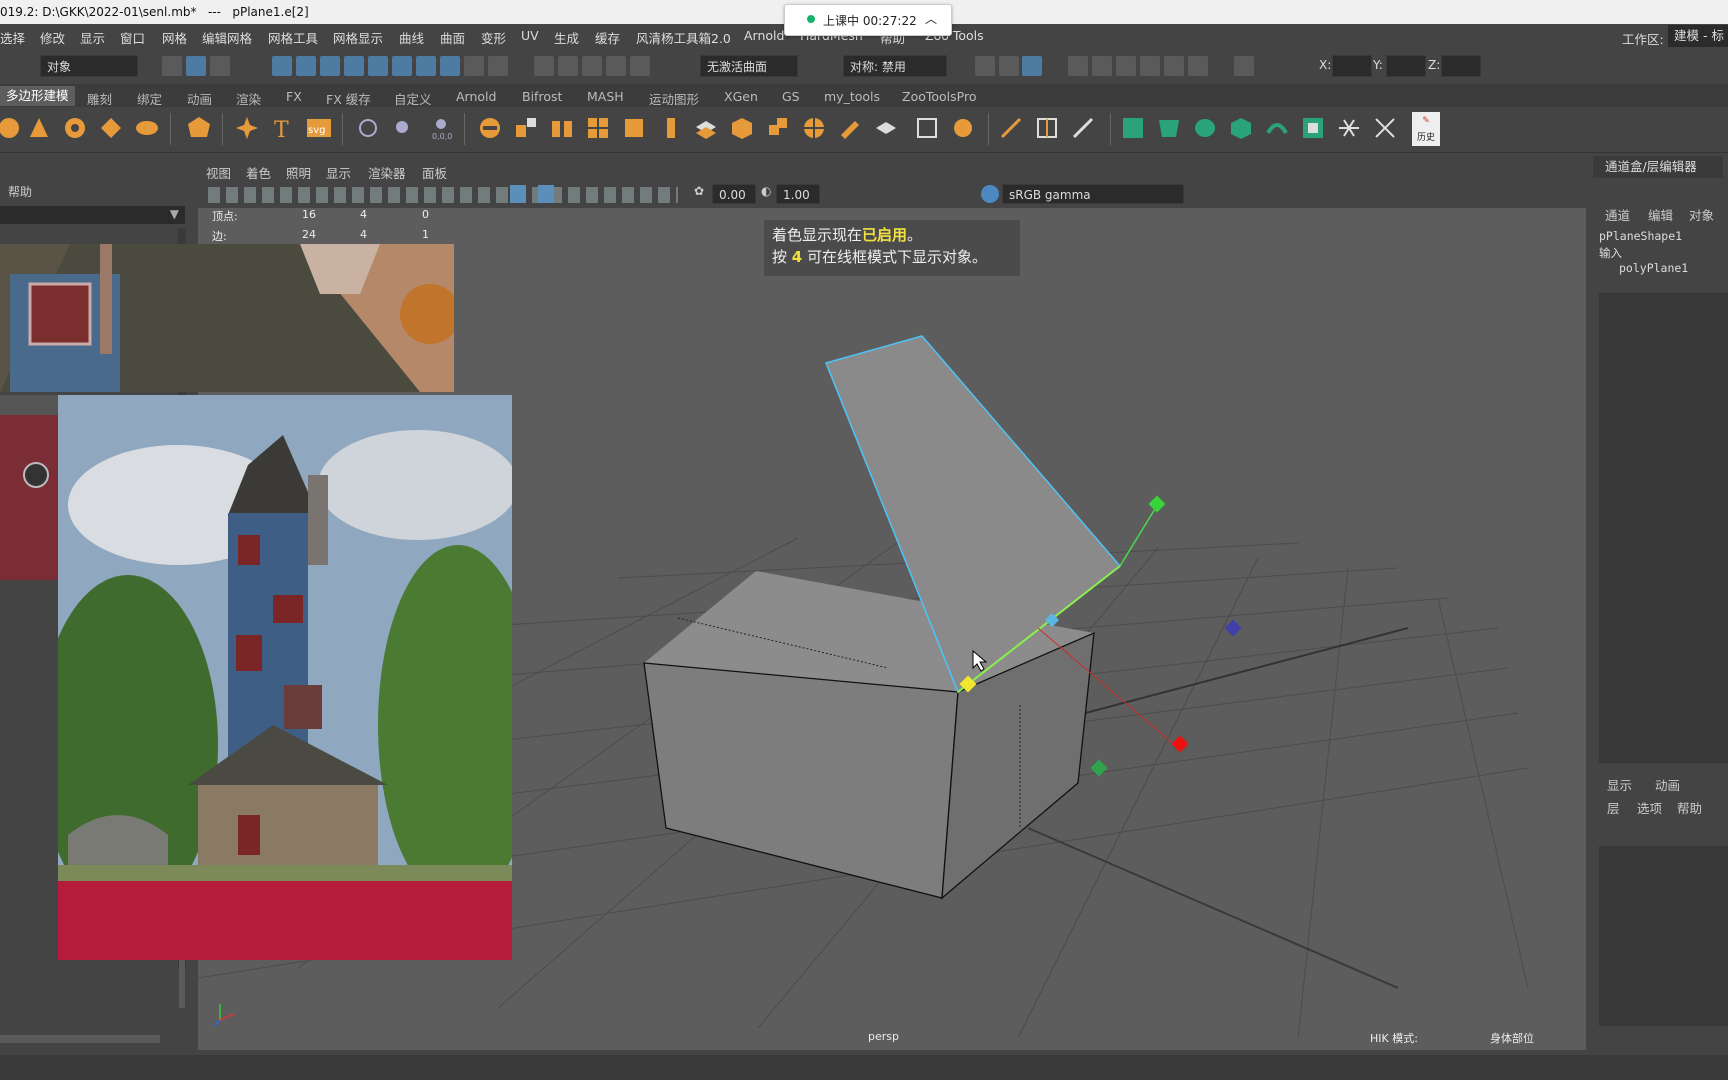 The image size is (1728, 1080). Describe the element at coordinates (1241, 128) in the screenshot. I see `auto-map-icon` at that location.